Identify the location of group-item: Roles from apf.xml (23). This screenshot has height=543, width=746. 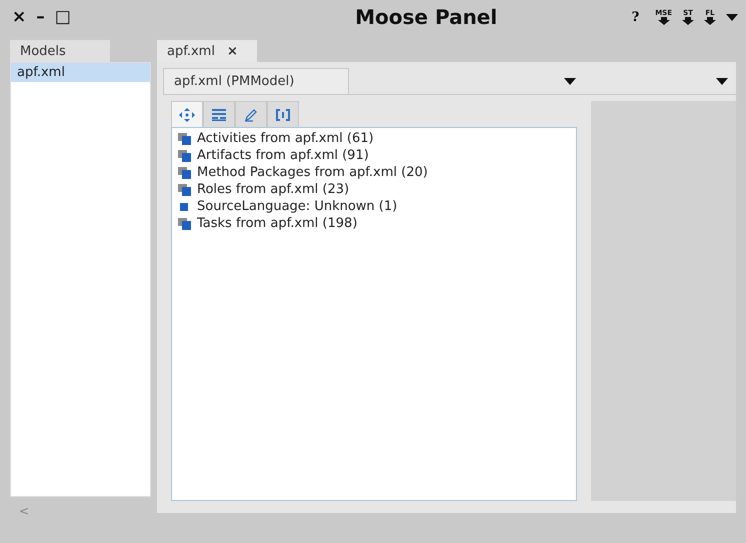
(273, 189).